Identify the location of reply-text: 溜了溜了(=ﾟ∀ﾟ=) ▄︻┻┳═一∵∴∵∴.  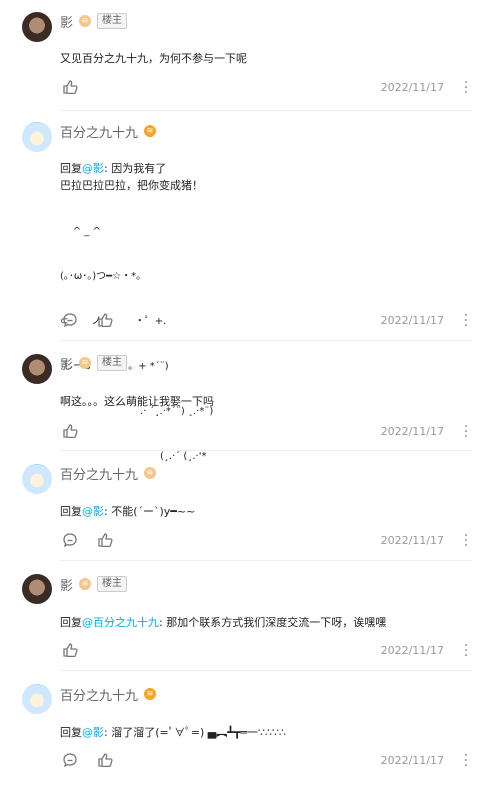
(197, 732).